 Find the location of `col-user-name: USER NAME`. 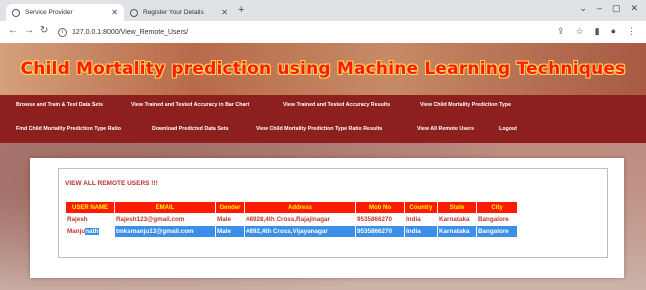

col-user-name: USER NAME is located at coordinates (90, 207).